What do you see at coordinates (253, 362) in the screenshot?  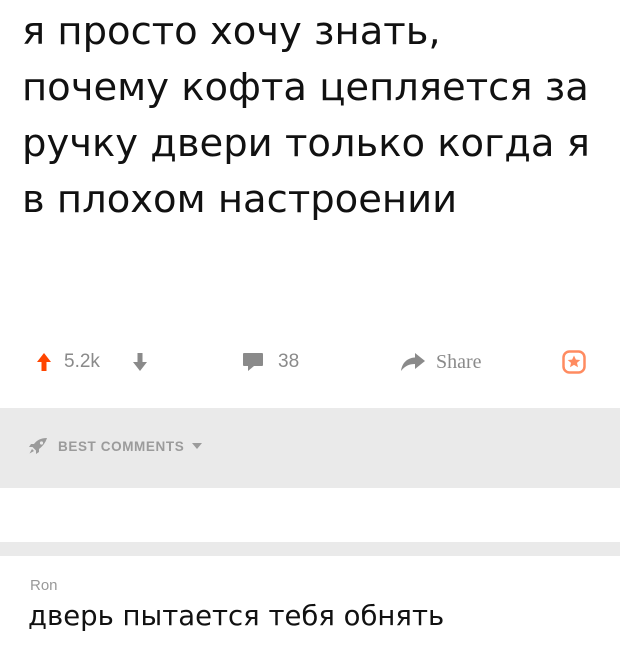 I see `speech-bubble-icon` at bounding box center [253, 362].